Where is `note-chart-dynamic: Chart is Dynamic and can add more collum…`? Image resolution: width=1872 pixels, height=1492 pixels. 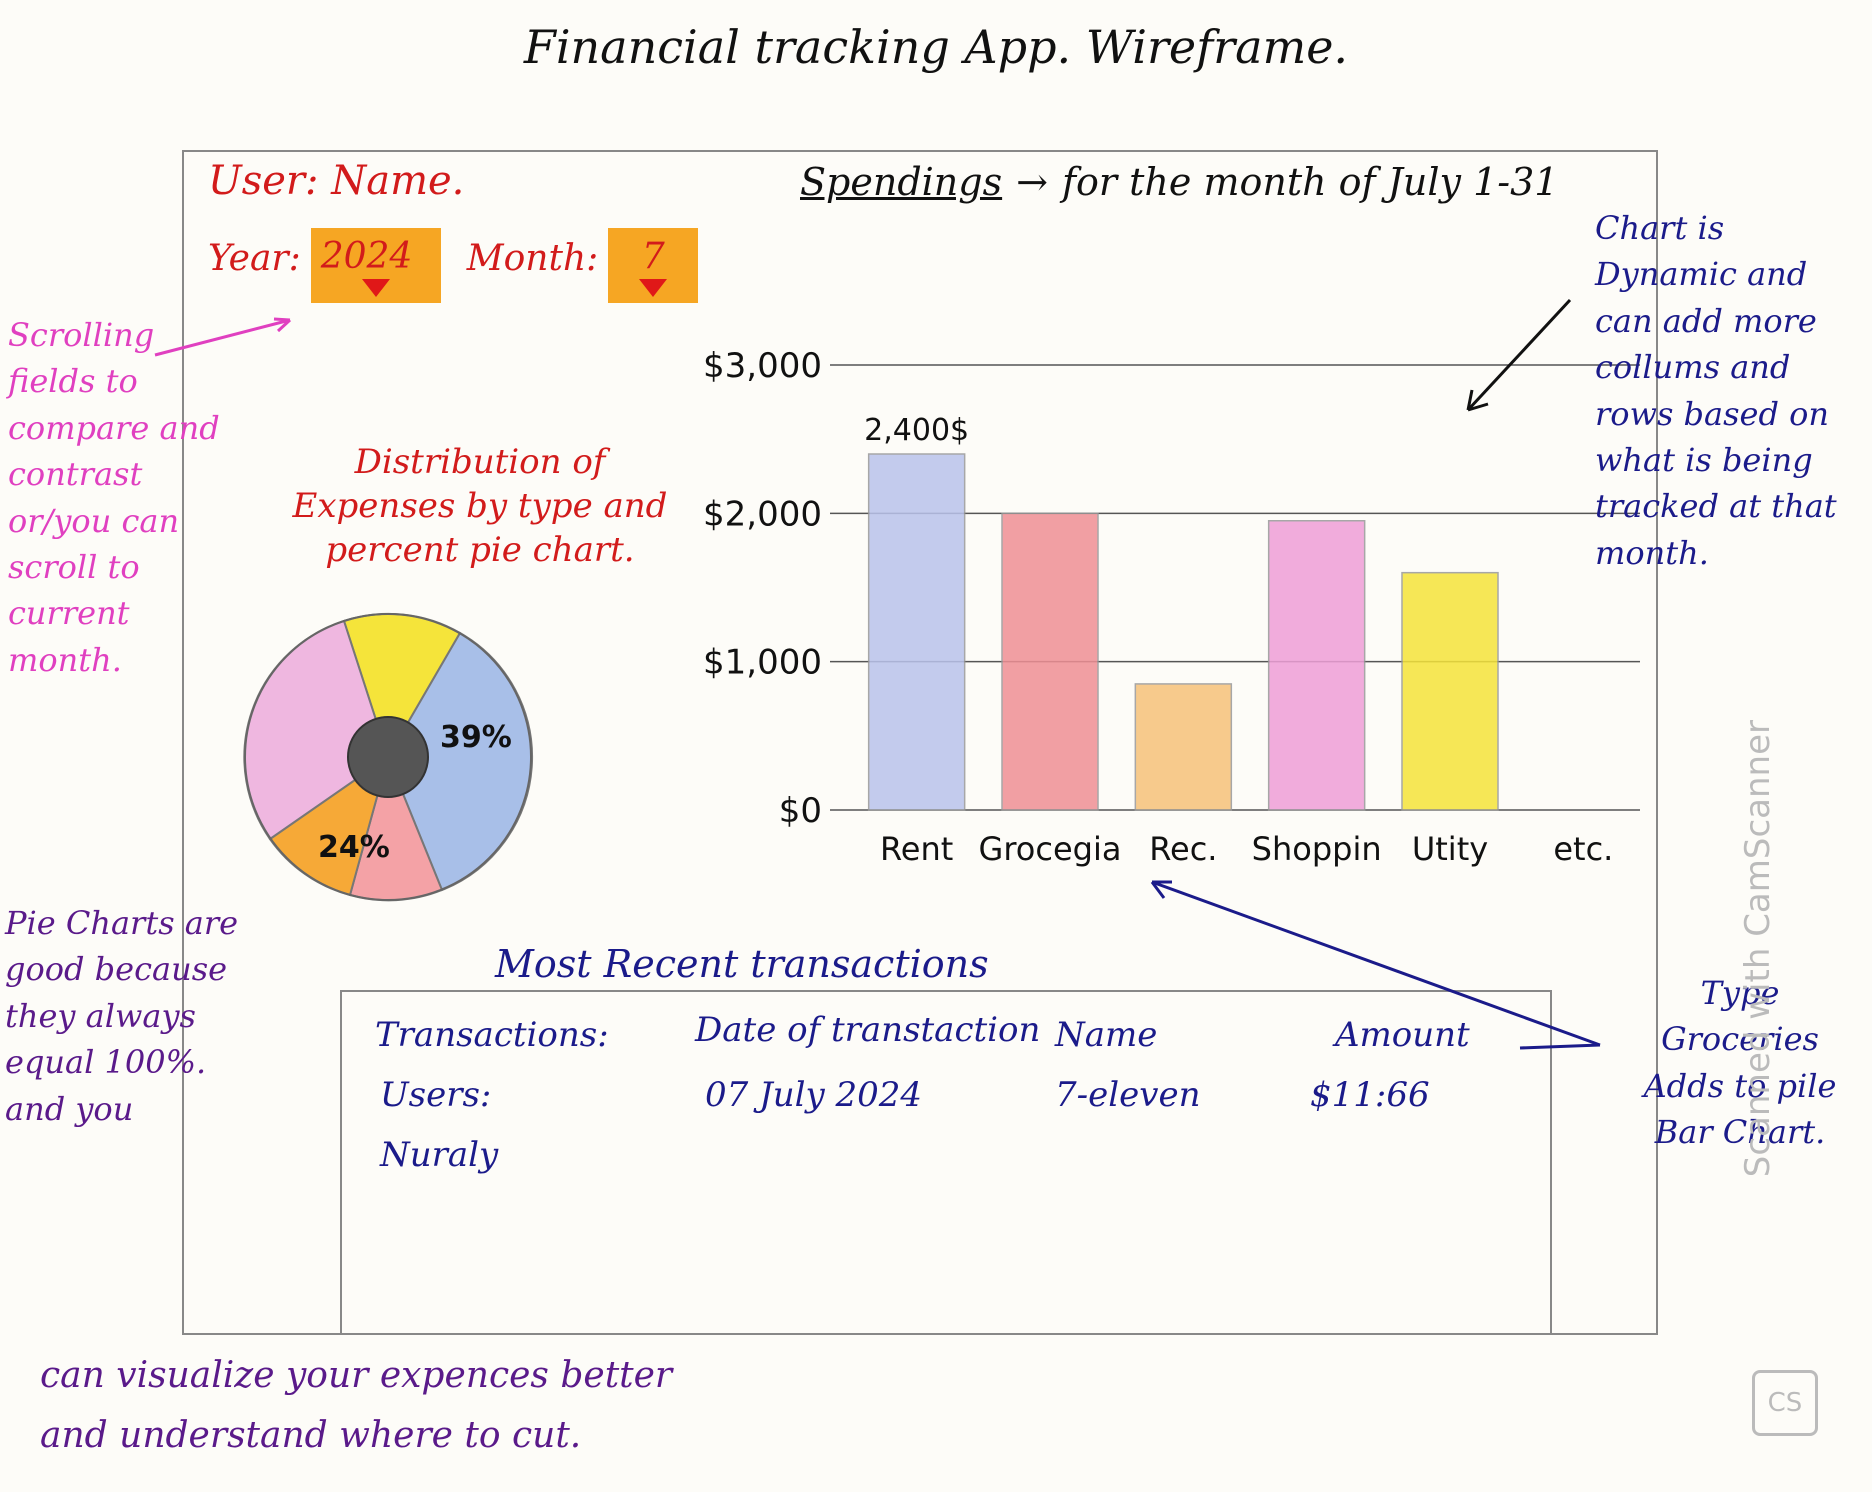
note-chart-dynamic: Chart is Dynamic and can add more collum… is located at coordinates (1716, 390).